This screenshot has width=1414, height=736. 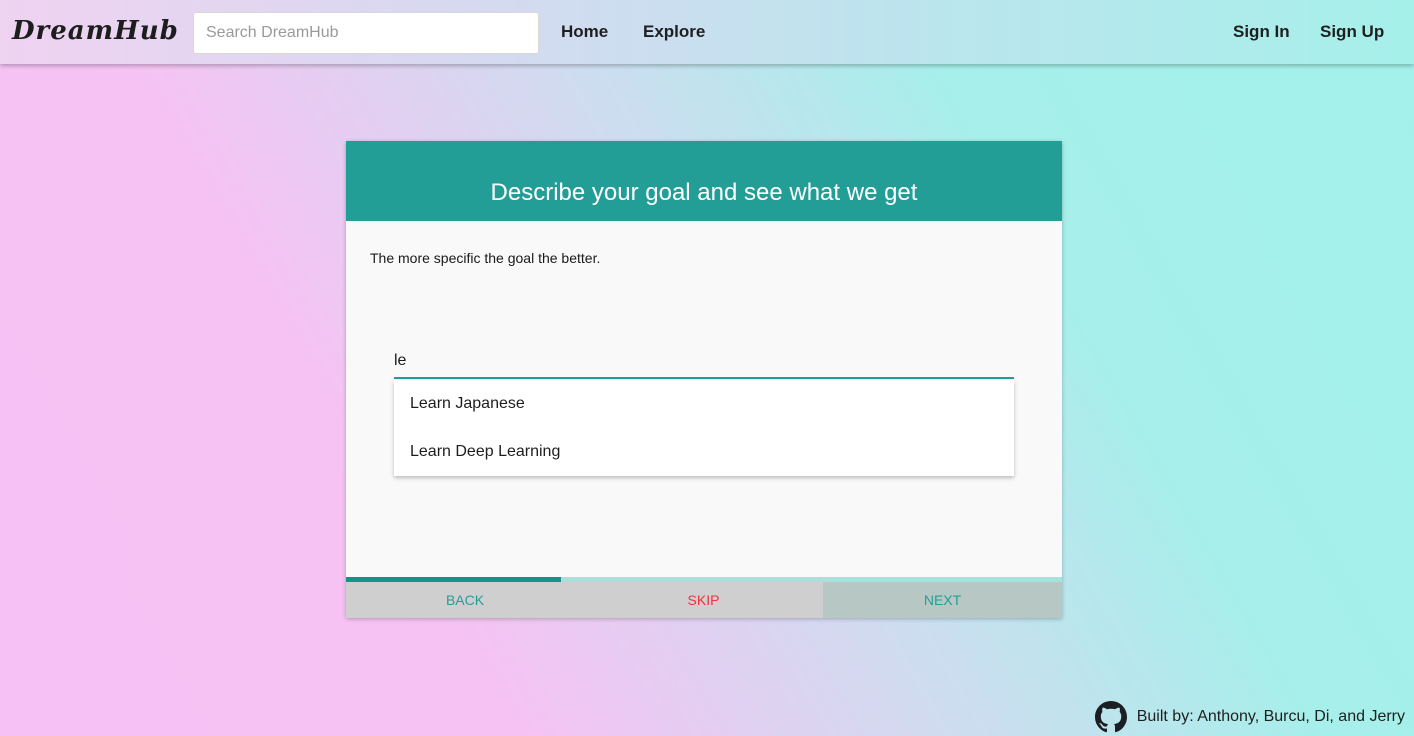 I want to click on github-icon, so click(x=1110, y=717).